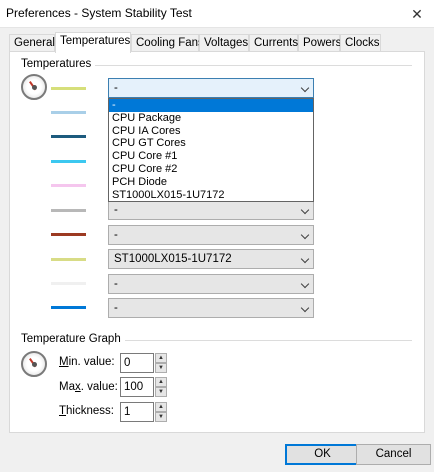  What do you see at coordinates (211, 131) in the screenshot?
I see `dropdown-option: CPU IA Cores` at bounding box center [211, 131].